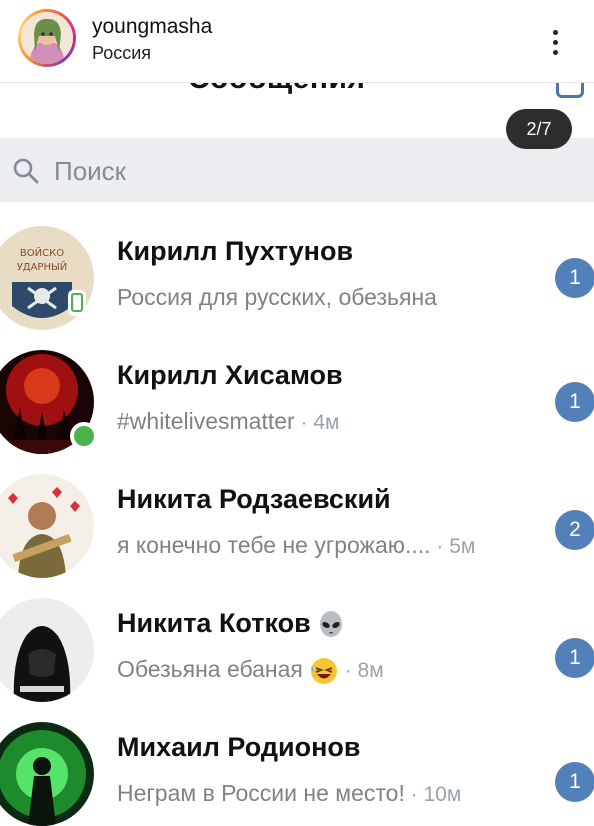 Image resolution: width=594 pixels, height=826 pixels. What do you see at coordinates (277, 297) in the screenshot?
I see `last-message: Россия для русских, обезьяна` at bounding box center [277, 297].